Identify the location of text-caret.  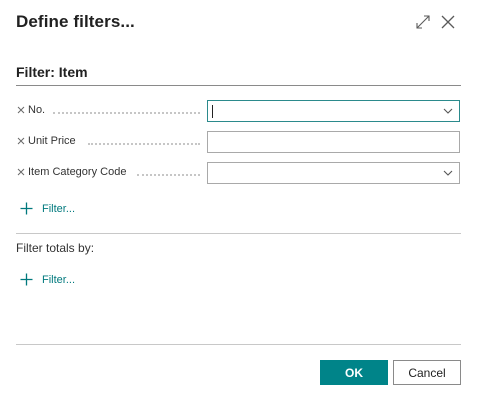
(212, 111).